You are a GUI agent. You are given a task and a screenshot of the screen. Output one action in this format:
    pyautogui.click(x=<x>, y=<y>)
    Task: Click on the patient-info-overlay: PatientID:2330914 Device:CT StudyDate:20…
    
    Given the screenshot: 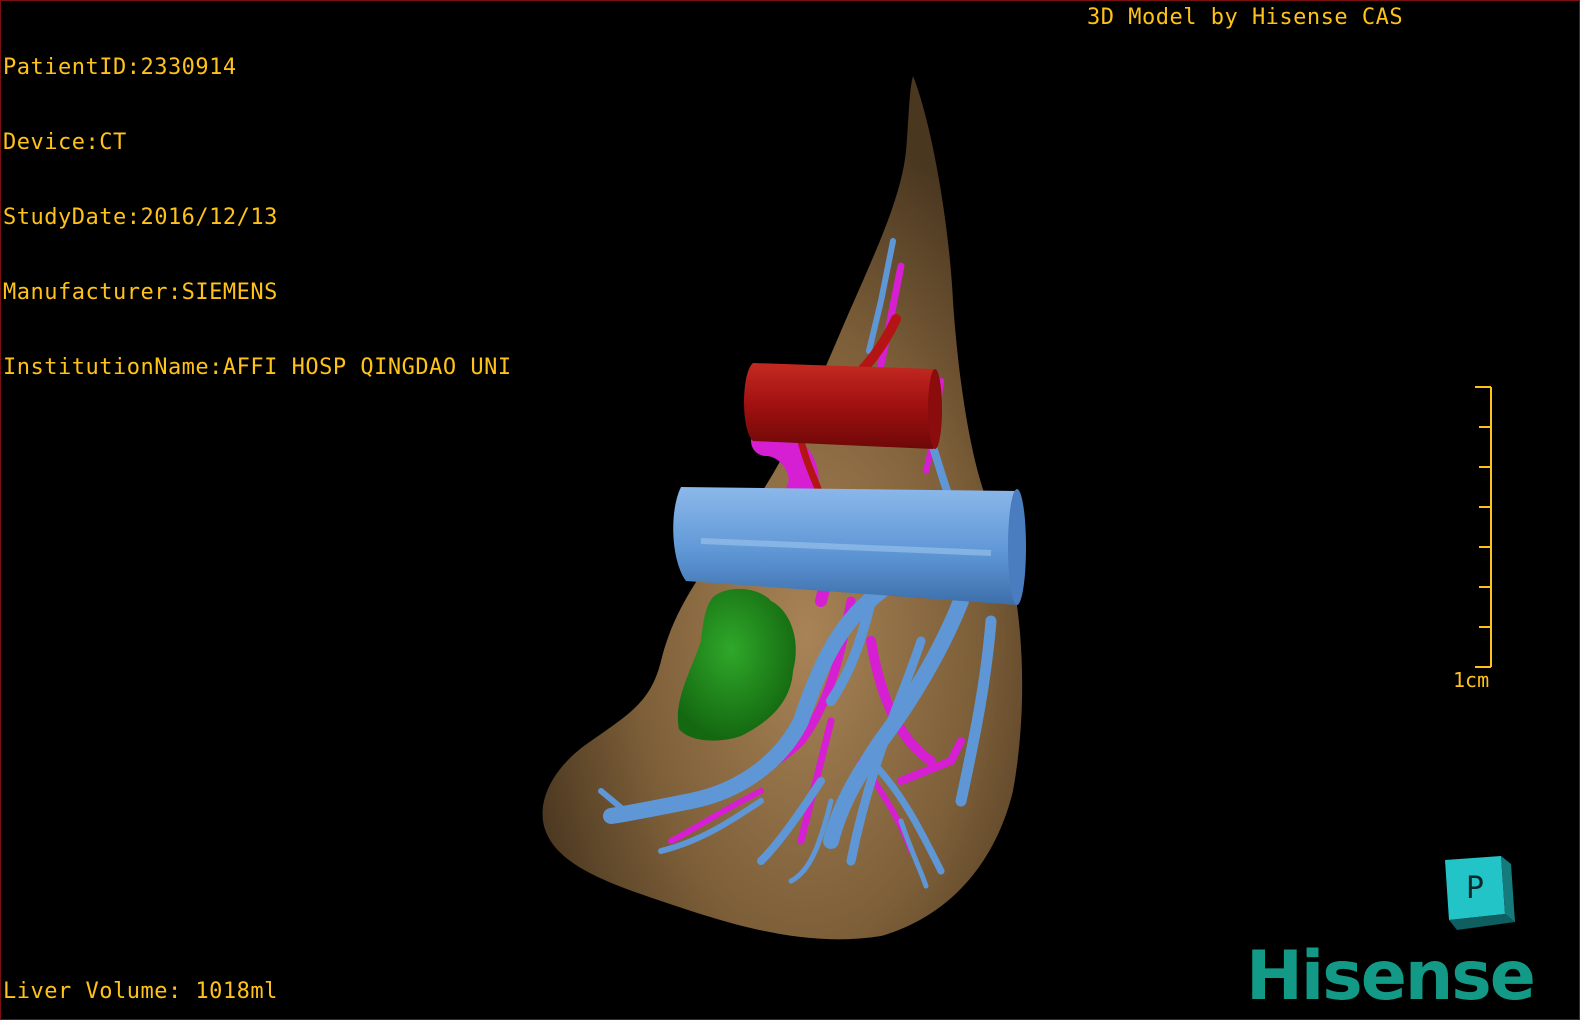 What is the action you would take?
    pyautogui.click(x=257, y=217)
    